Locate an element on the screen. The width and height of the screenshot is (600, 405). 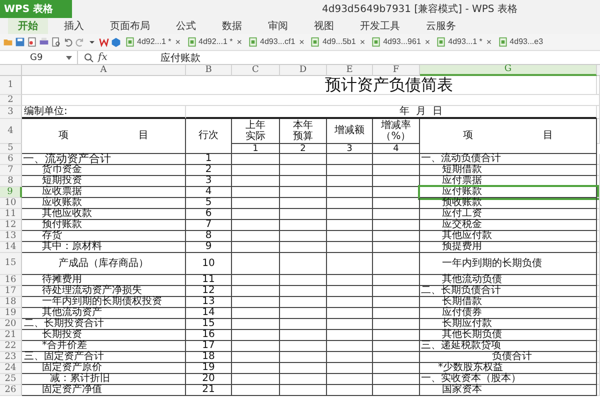
printer-icon is located at coordinates (44, 42).